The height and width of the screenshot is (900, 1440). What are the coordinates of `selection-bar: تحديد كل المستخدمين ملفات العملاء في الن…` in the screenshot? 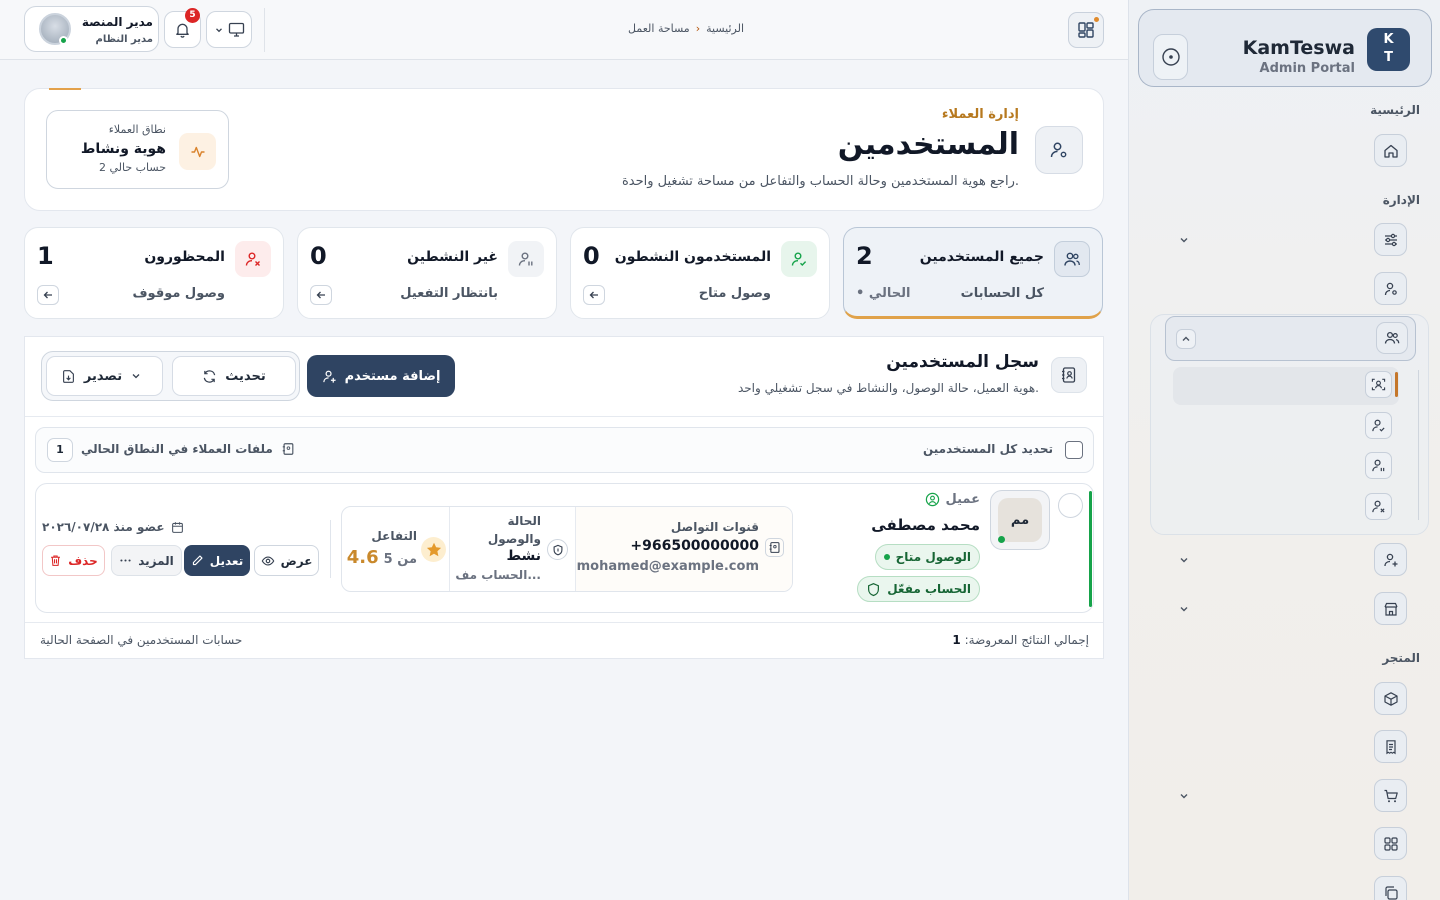 It's located at (564, 450).